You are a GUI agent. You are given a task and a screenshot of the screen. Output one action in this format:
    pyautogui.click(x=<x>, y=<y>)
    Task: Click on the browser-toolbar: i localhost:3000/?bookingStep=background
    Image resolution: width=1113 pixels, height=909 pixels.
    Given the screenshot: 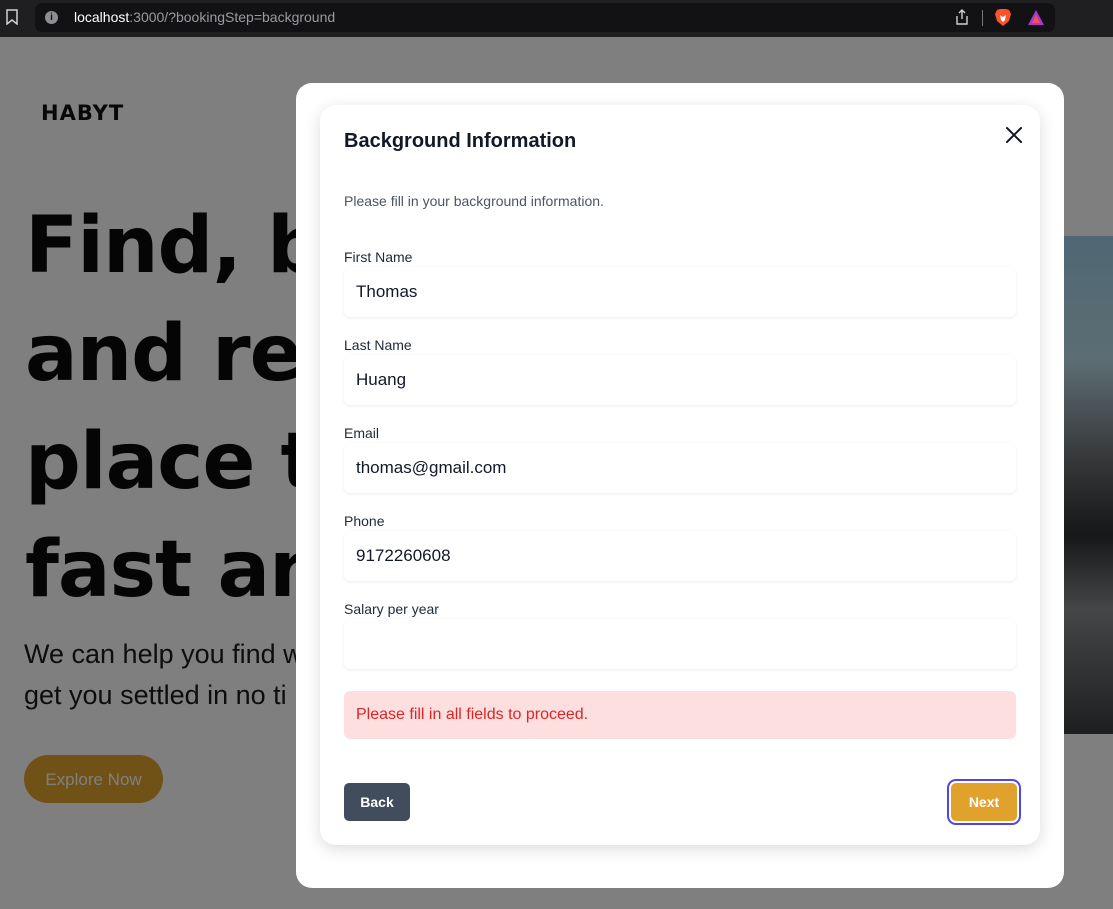 What is the action you would take?
    pyautogui.click(x=556, y=18)
    